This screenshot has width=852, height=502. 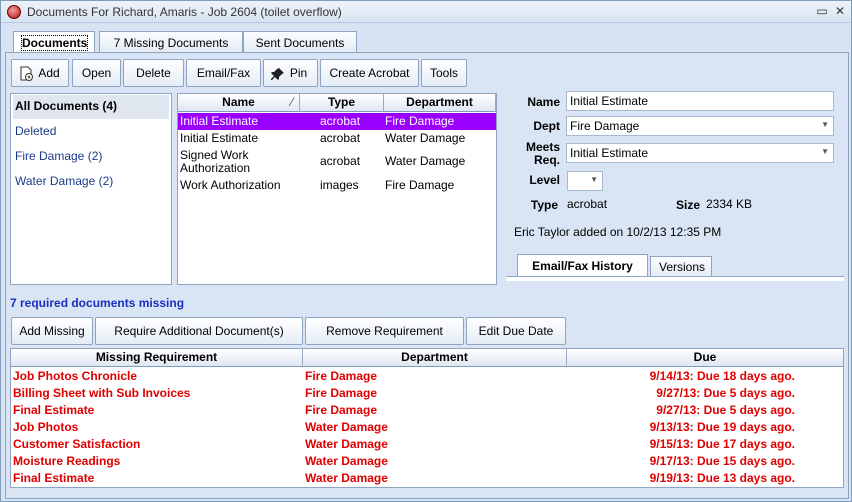 What do you see at coordinates (705, 358) in the screenshot?
I see `column-header-due: Due` at bounding box center [705, 358].